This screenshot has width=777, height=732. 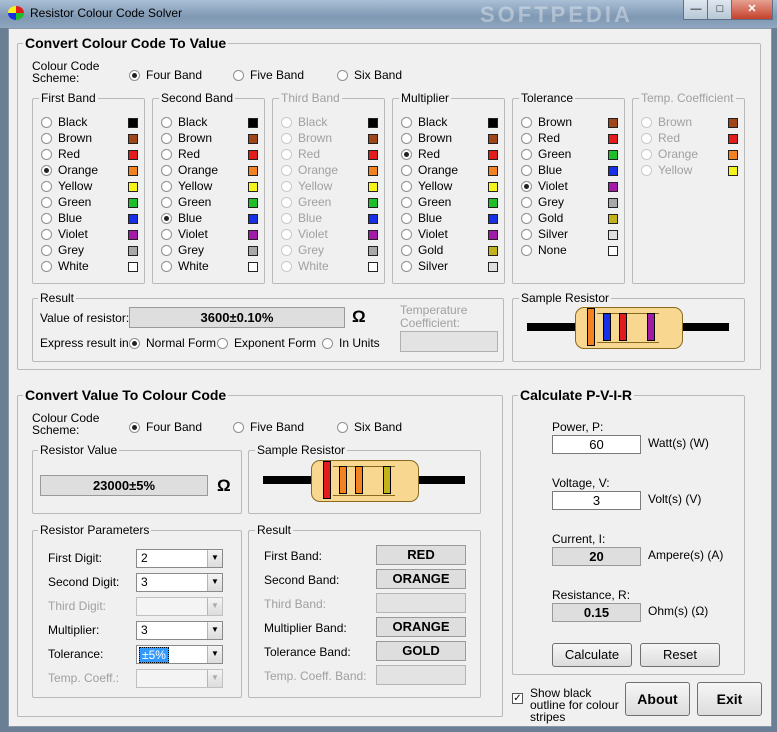 What do you see at coordinates (752, 10) in the screenshot?
I see `close-button: ✕` at bounding box center [752, 10].